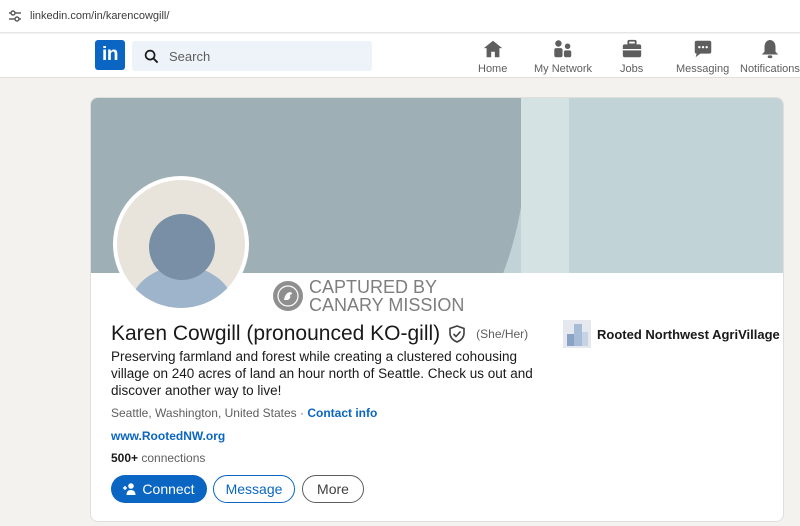  I want to click on add-person-icon, so click(129, 489).